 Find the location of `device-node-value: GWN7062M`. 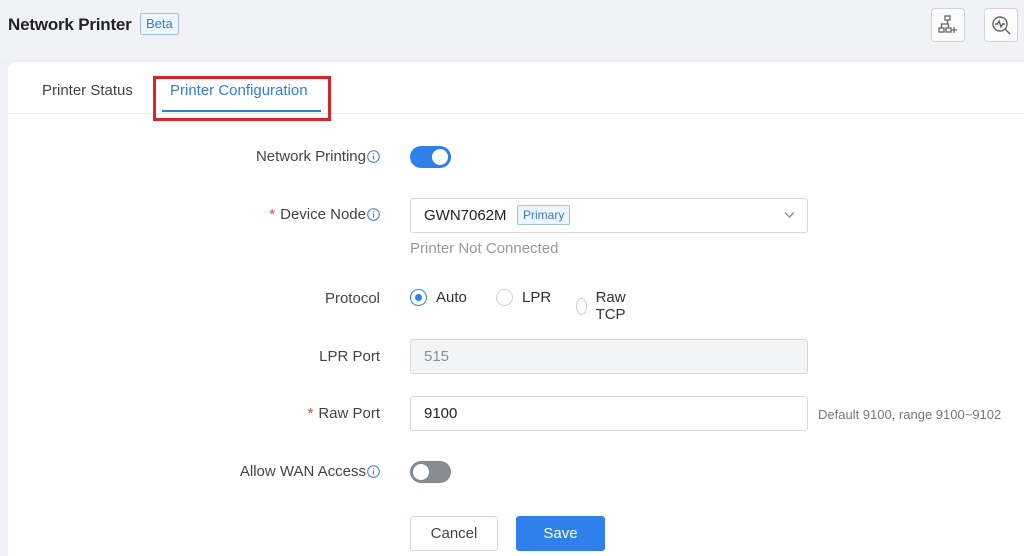

device-node-value: GWN7062M is located at coordinates (465, 215).